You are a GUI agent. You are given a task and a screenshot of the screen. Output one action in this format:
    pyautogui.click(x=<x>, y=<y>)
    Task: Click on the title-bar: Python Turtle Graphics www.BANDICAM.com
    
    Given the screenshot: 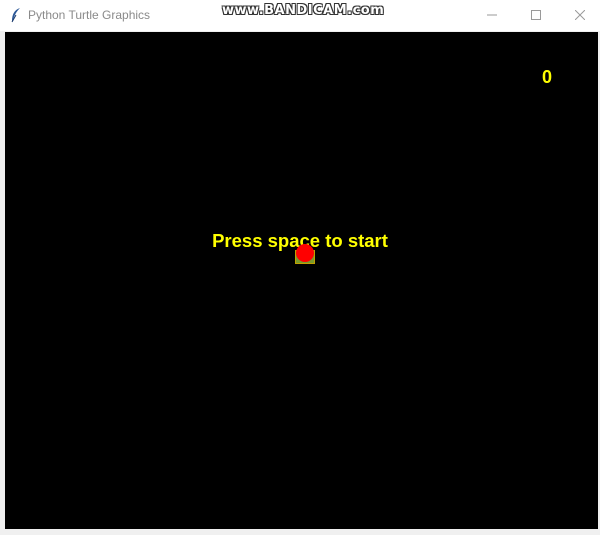 What is the action you would take?
    pyautogui.click(x=300, y=15)
    